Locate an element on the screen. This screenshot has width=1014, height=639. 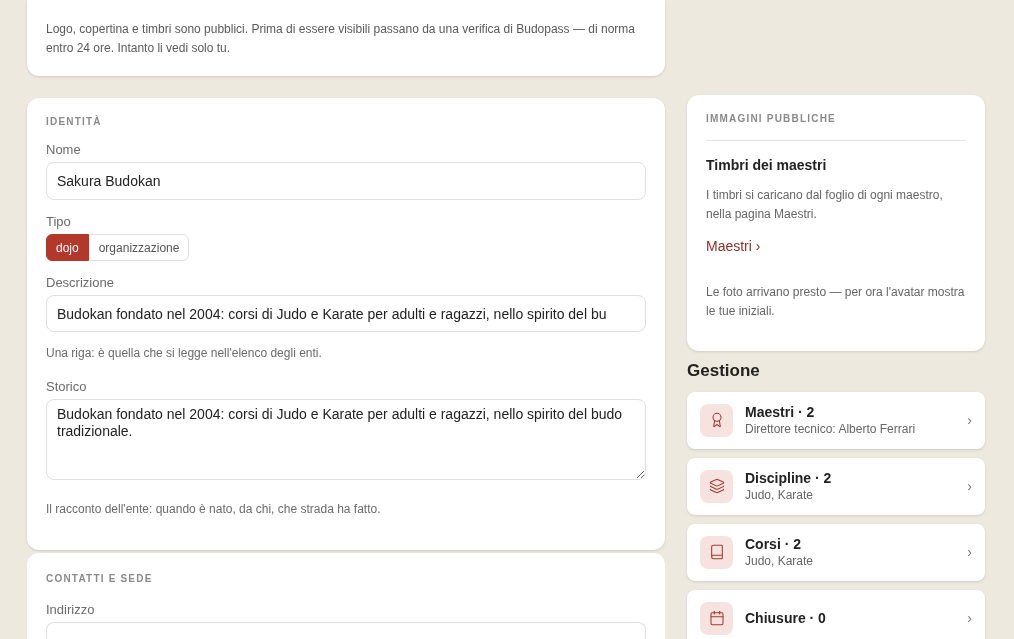
field-label: Nome is located at coordinates (64, 149).